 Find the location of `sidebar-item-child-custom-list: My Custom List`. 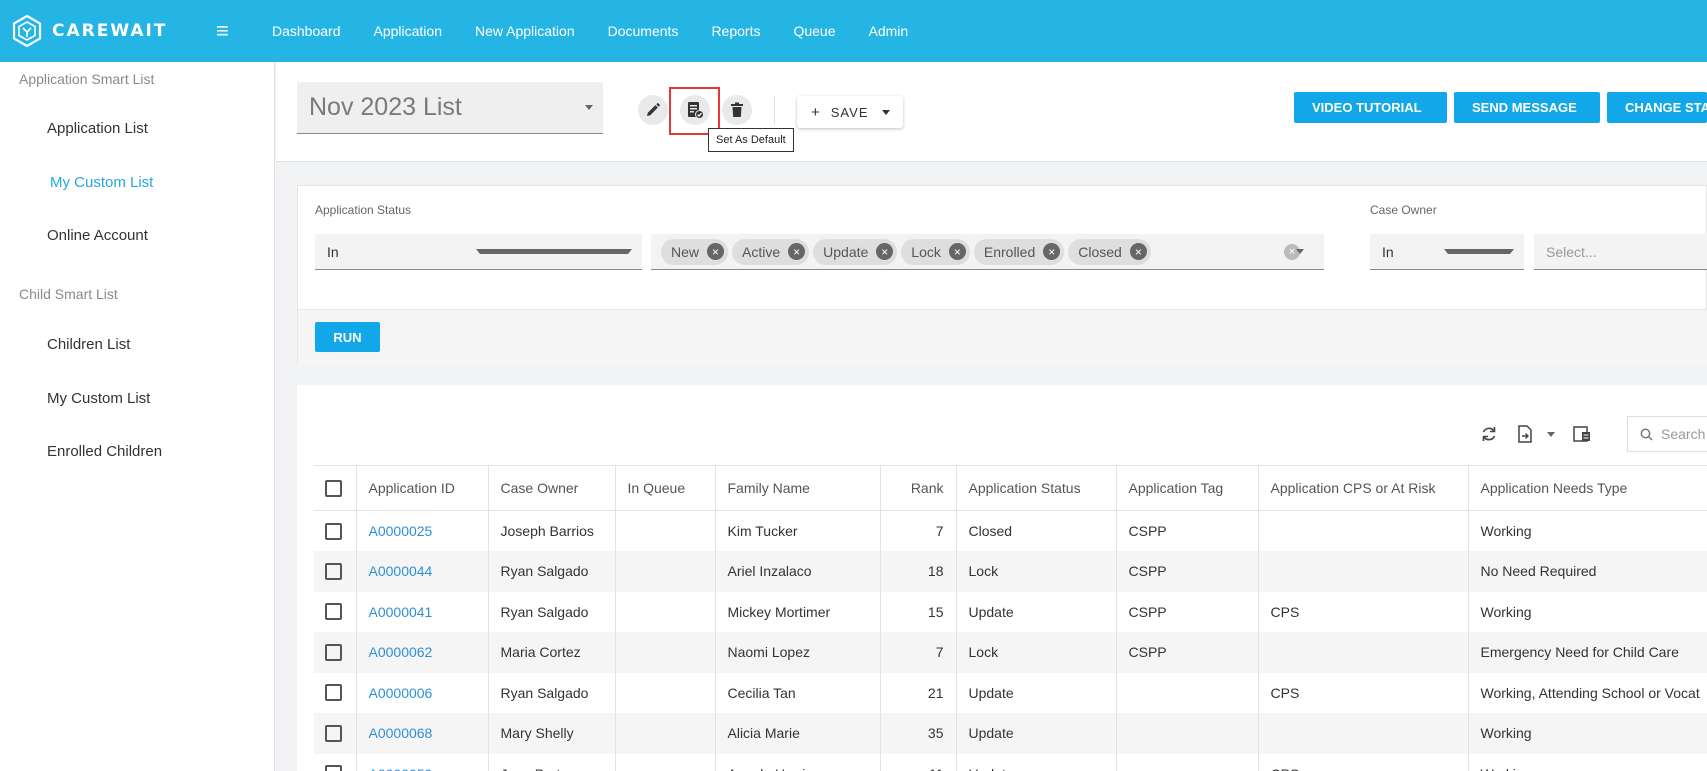

sidebar-item-child-custom-list: My Custom List is located at coordinates (98, 398).